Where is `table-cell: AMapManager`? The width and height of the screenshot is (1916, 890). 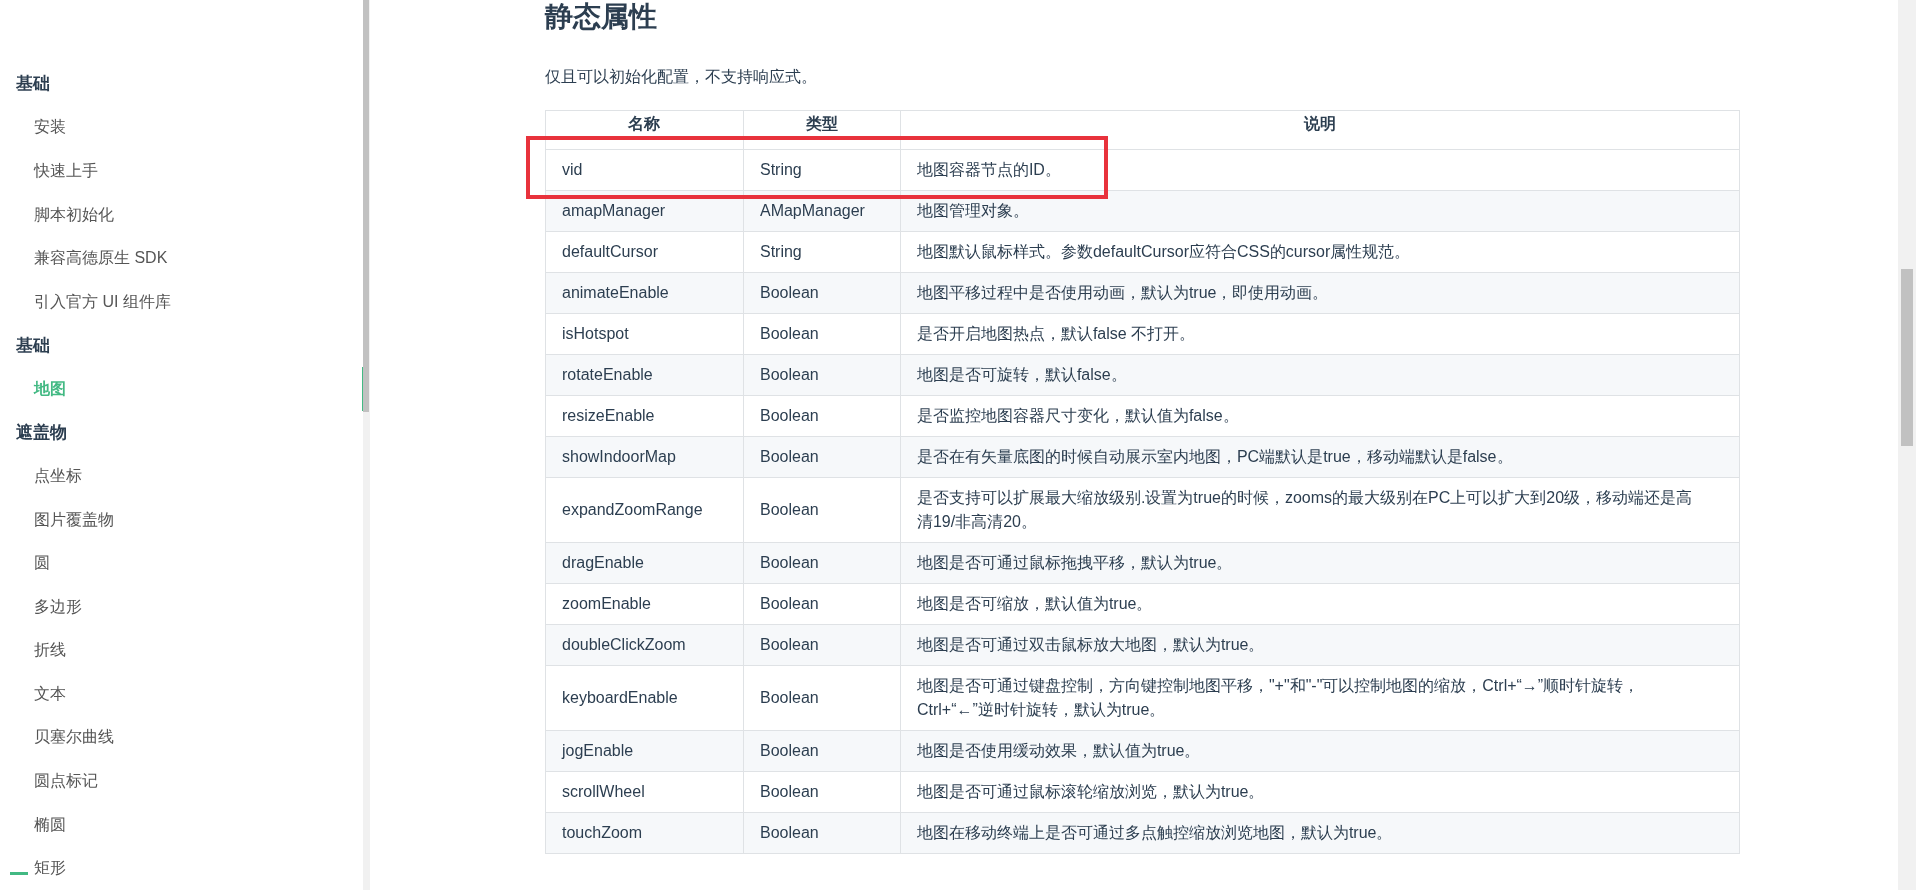 table-cell: AMapManager is located at coordinates (812, 210).